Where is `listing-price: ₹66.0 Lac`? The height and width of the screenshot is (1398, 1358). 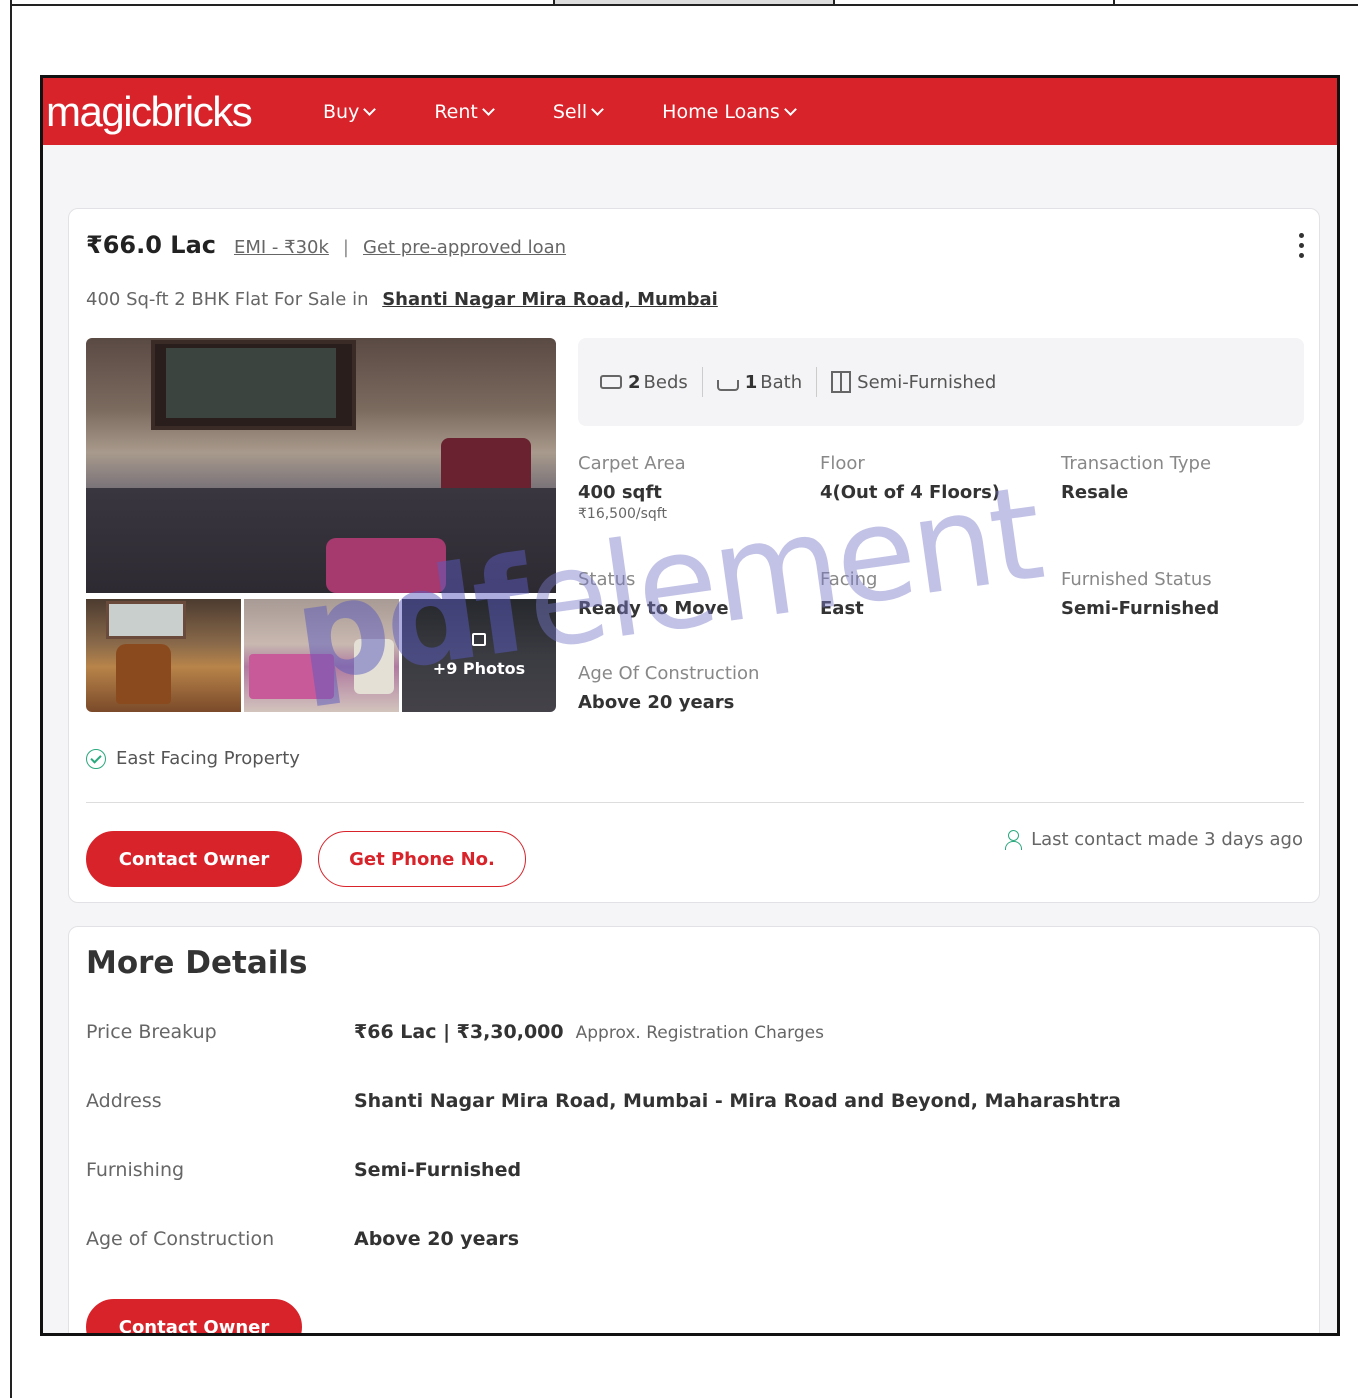 listing-price: ₹66.0 Lac is located at coordinates (151, 245).